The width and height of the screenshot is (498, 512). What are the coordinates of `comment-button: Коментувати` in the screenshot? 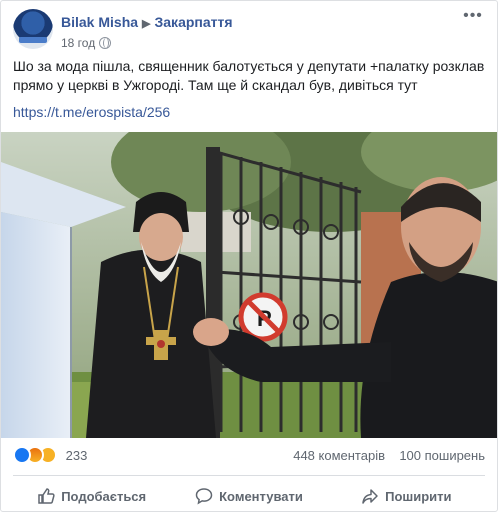 It's located at (248, 495).